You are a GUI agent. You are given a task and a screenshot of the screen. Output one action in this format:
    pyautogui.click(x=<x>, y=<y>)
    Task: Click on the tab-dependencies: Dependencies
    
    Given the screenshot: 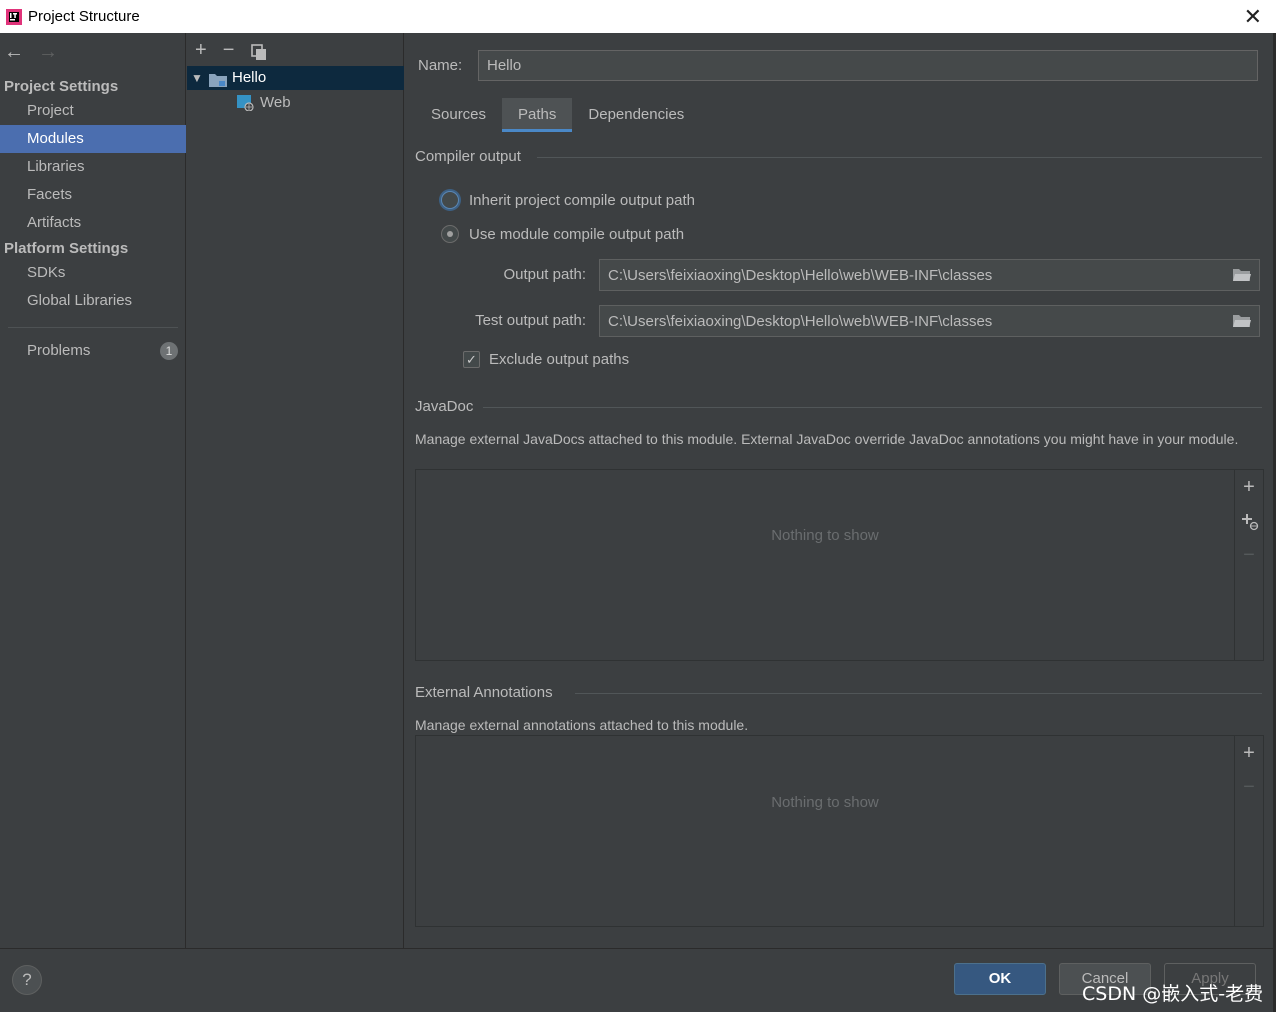 What is the action you would take?
    pyautogui.click(x=636, y=114)
    